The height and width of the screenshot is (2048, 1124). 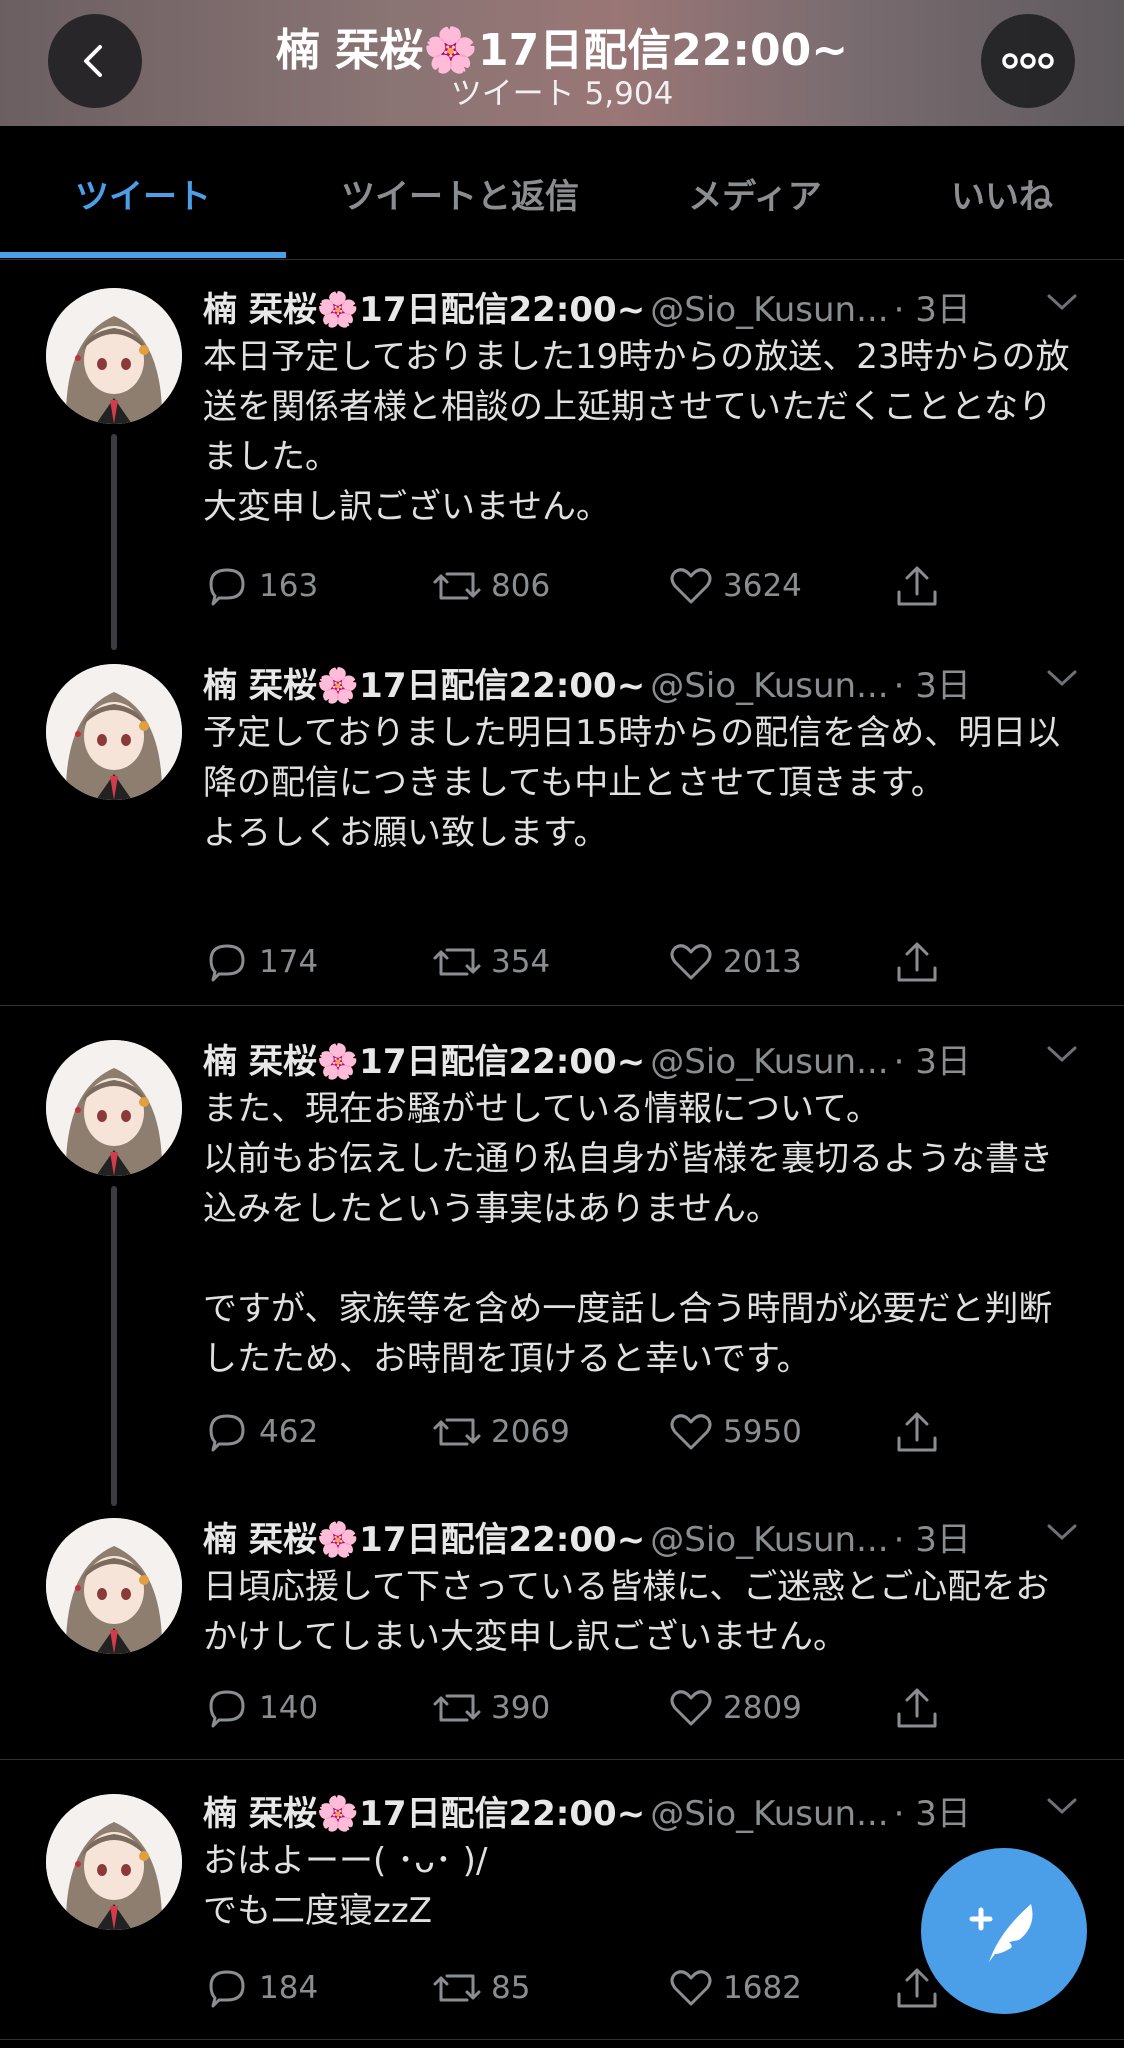 I want to click on like-button: 2809, so click(x=734, y=1708).